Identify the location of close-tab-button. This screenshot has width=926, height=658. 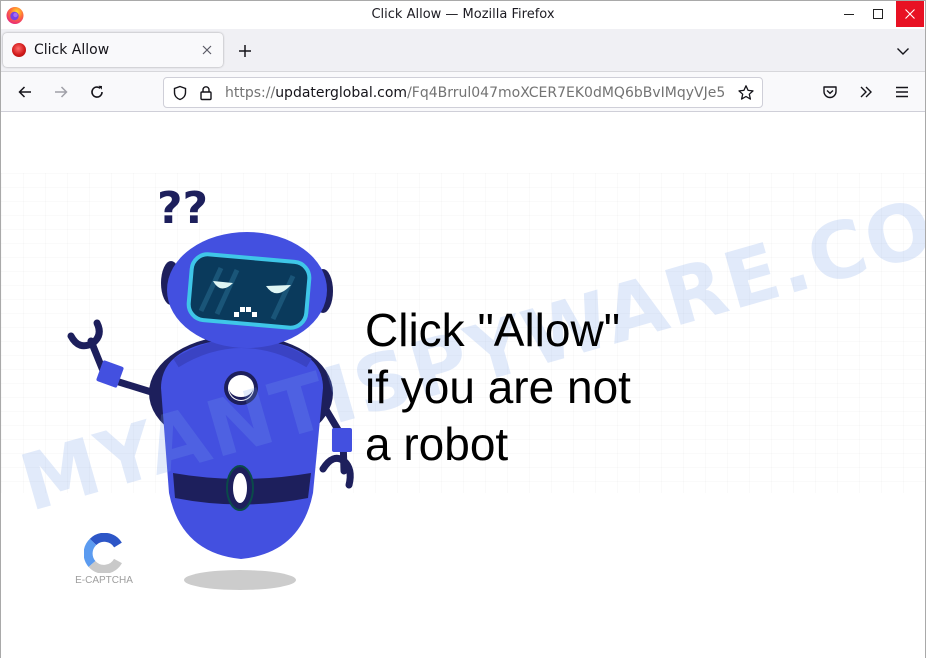
(207, 50).